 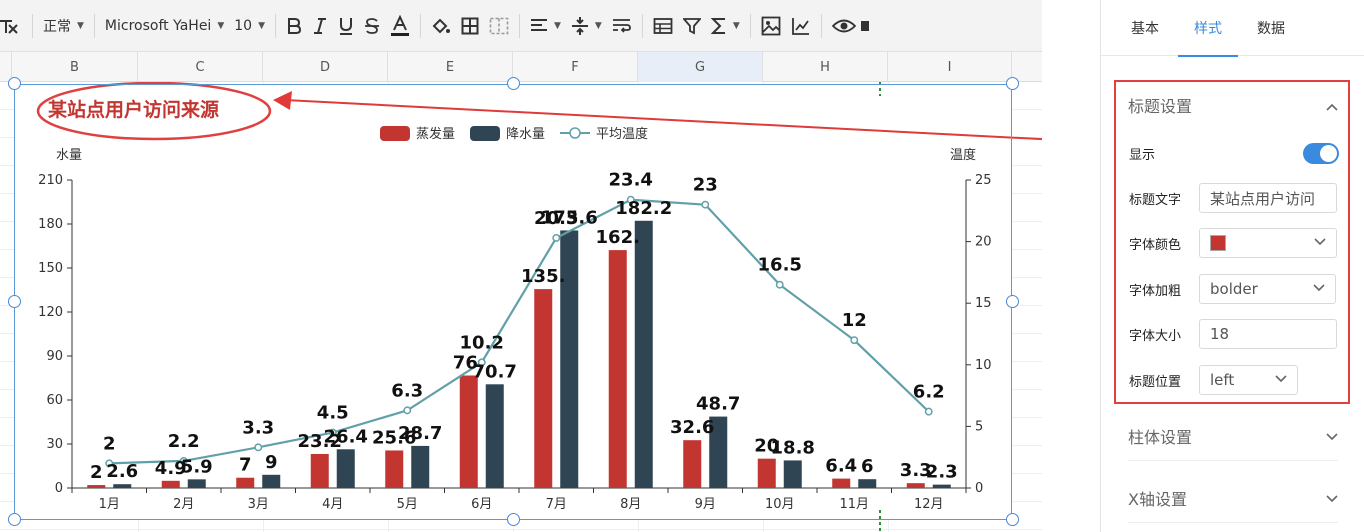 I want to click on tab-basic: 基本, so click(x=1145, y=28).